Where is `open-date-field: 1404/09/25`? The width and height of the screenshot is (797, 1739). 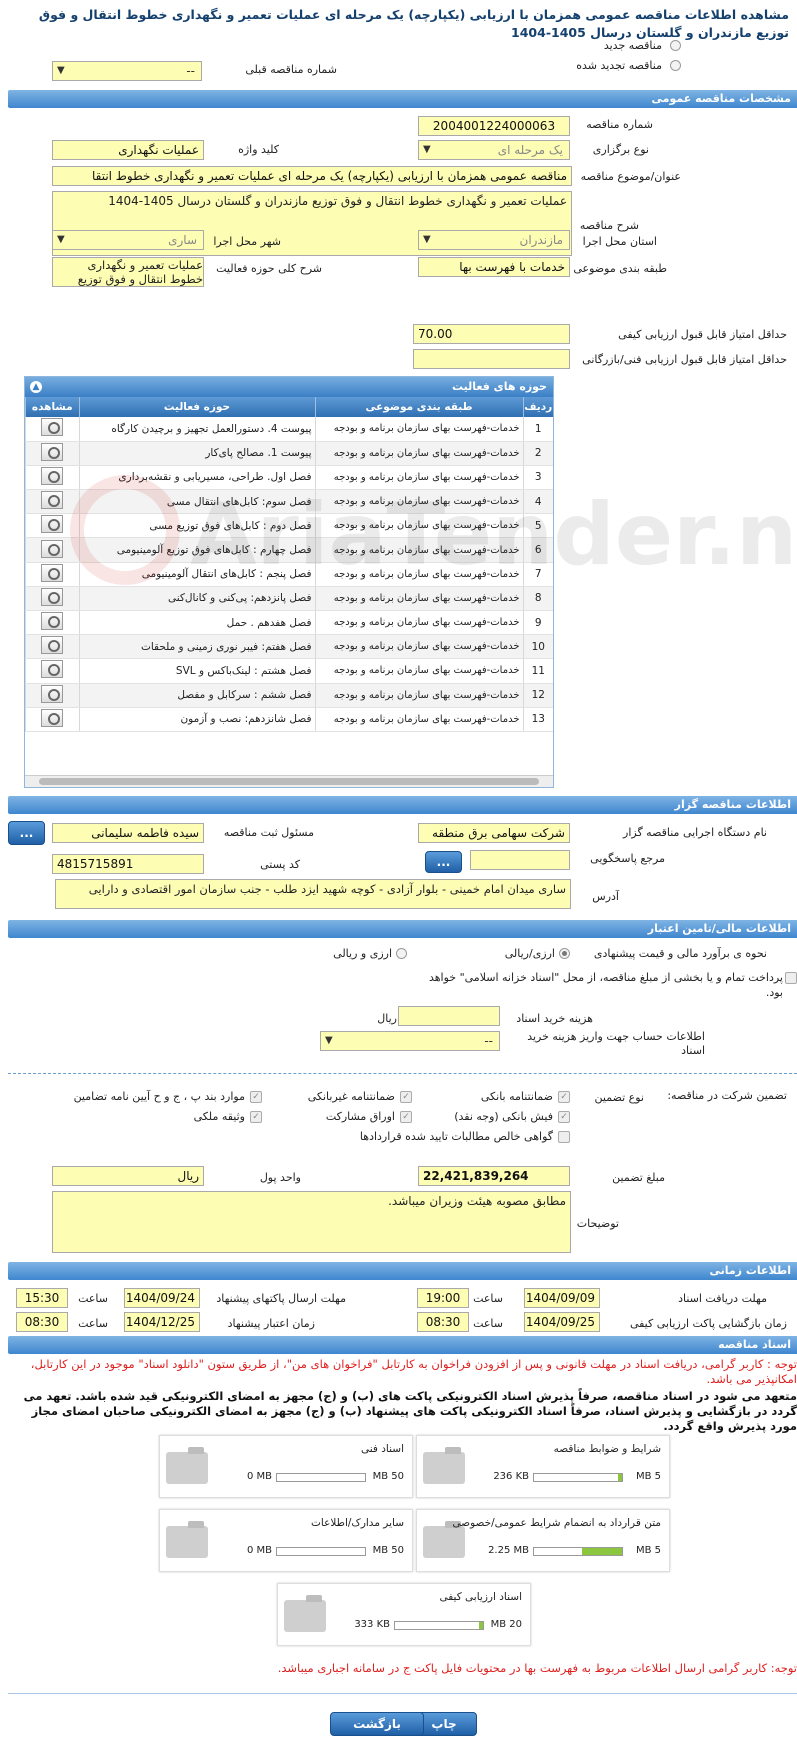 open-date-field: 1404/09/25 is located at coordinates (562, 1322).